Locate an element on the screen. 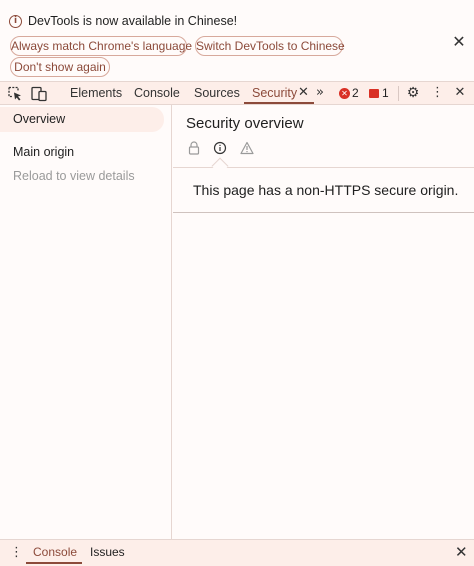 This screenshot has height=566, width=474. device-toggle-icon is located at coordinates (39, 94).